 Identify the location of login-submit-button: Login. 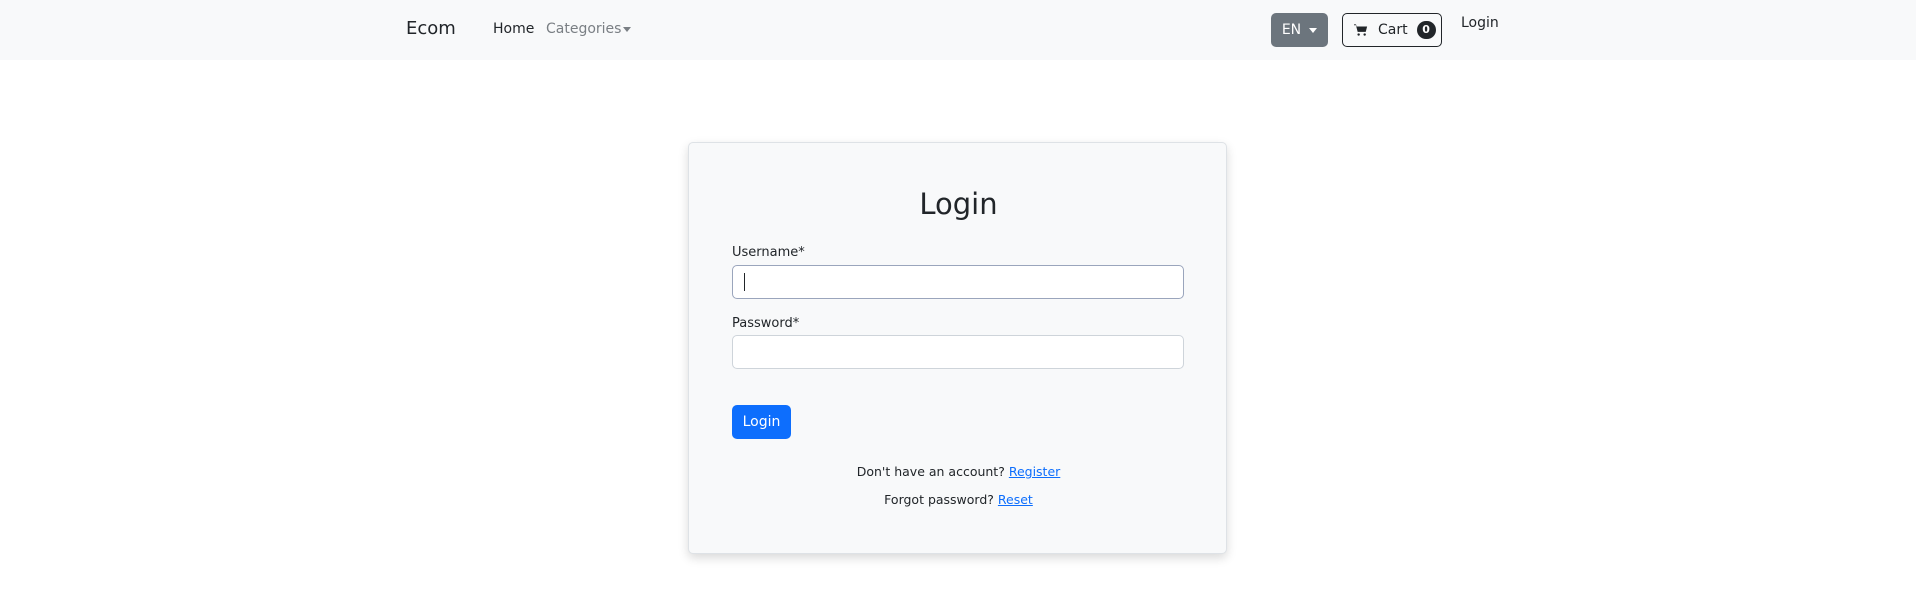
(761, 422).